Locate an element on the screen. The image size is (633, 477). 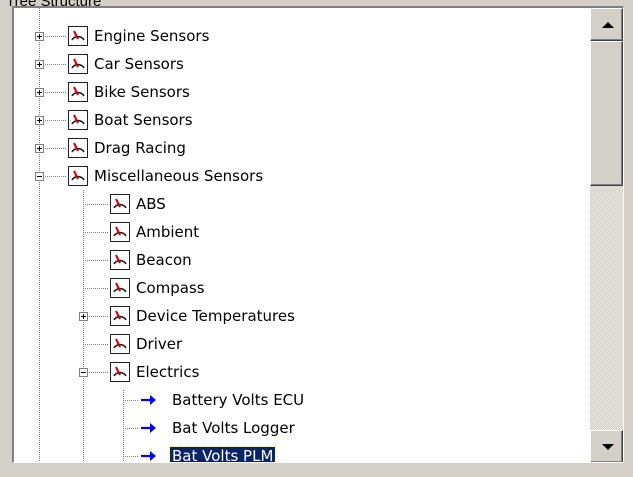
scroll-up-button is located at coordinates (606, 24).